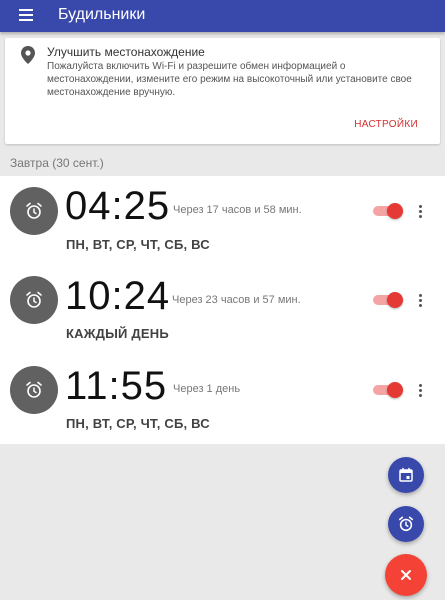 This screenshot has width=445, height=600. Describe the element at coordinates (57, 163) in the screenshot. I see `section-label: Завтра (30 сент.)` at that location.